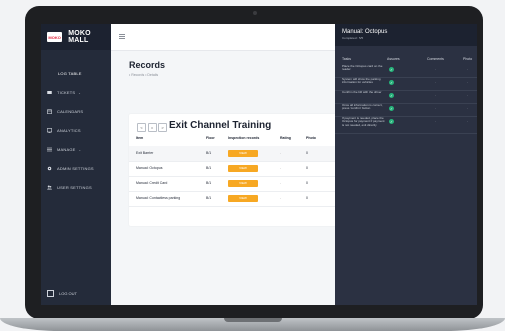 The image size is (505, 331). Describe the element at coordinates (66, 149) in the screenshot. I see `sidebar-item-label: MANAGE` at that location.